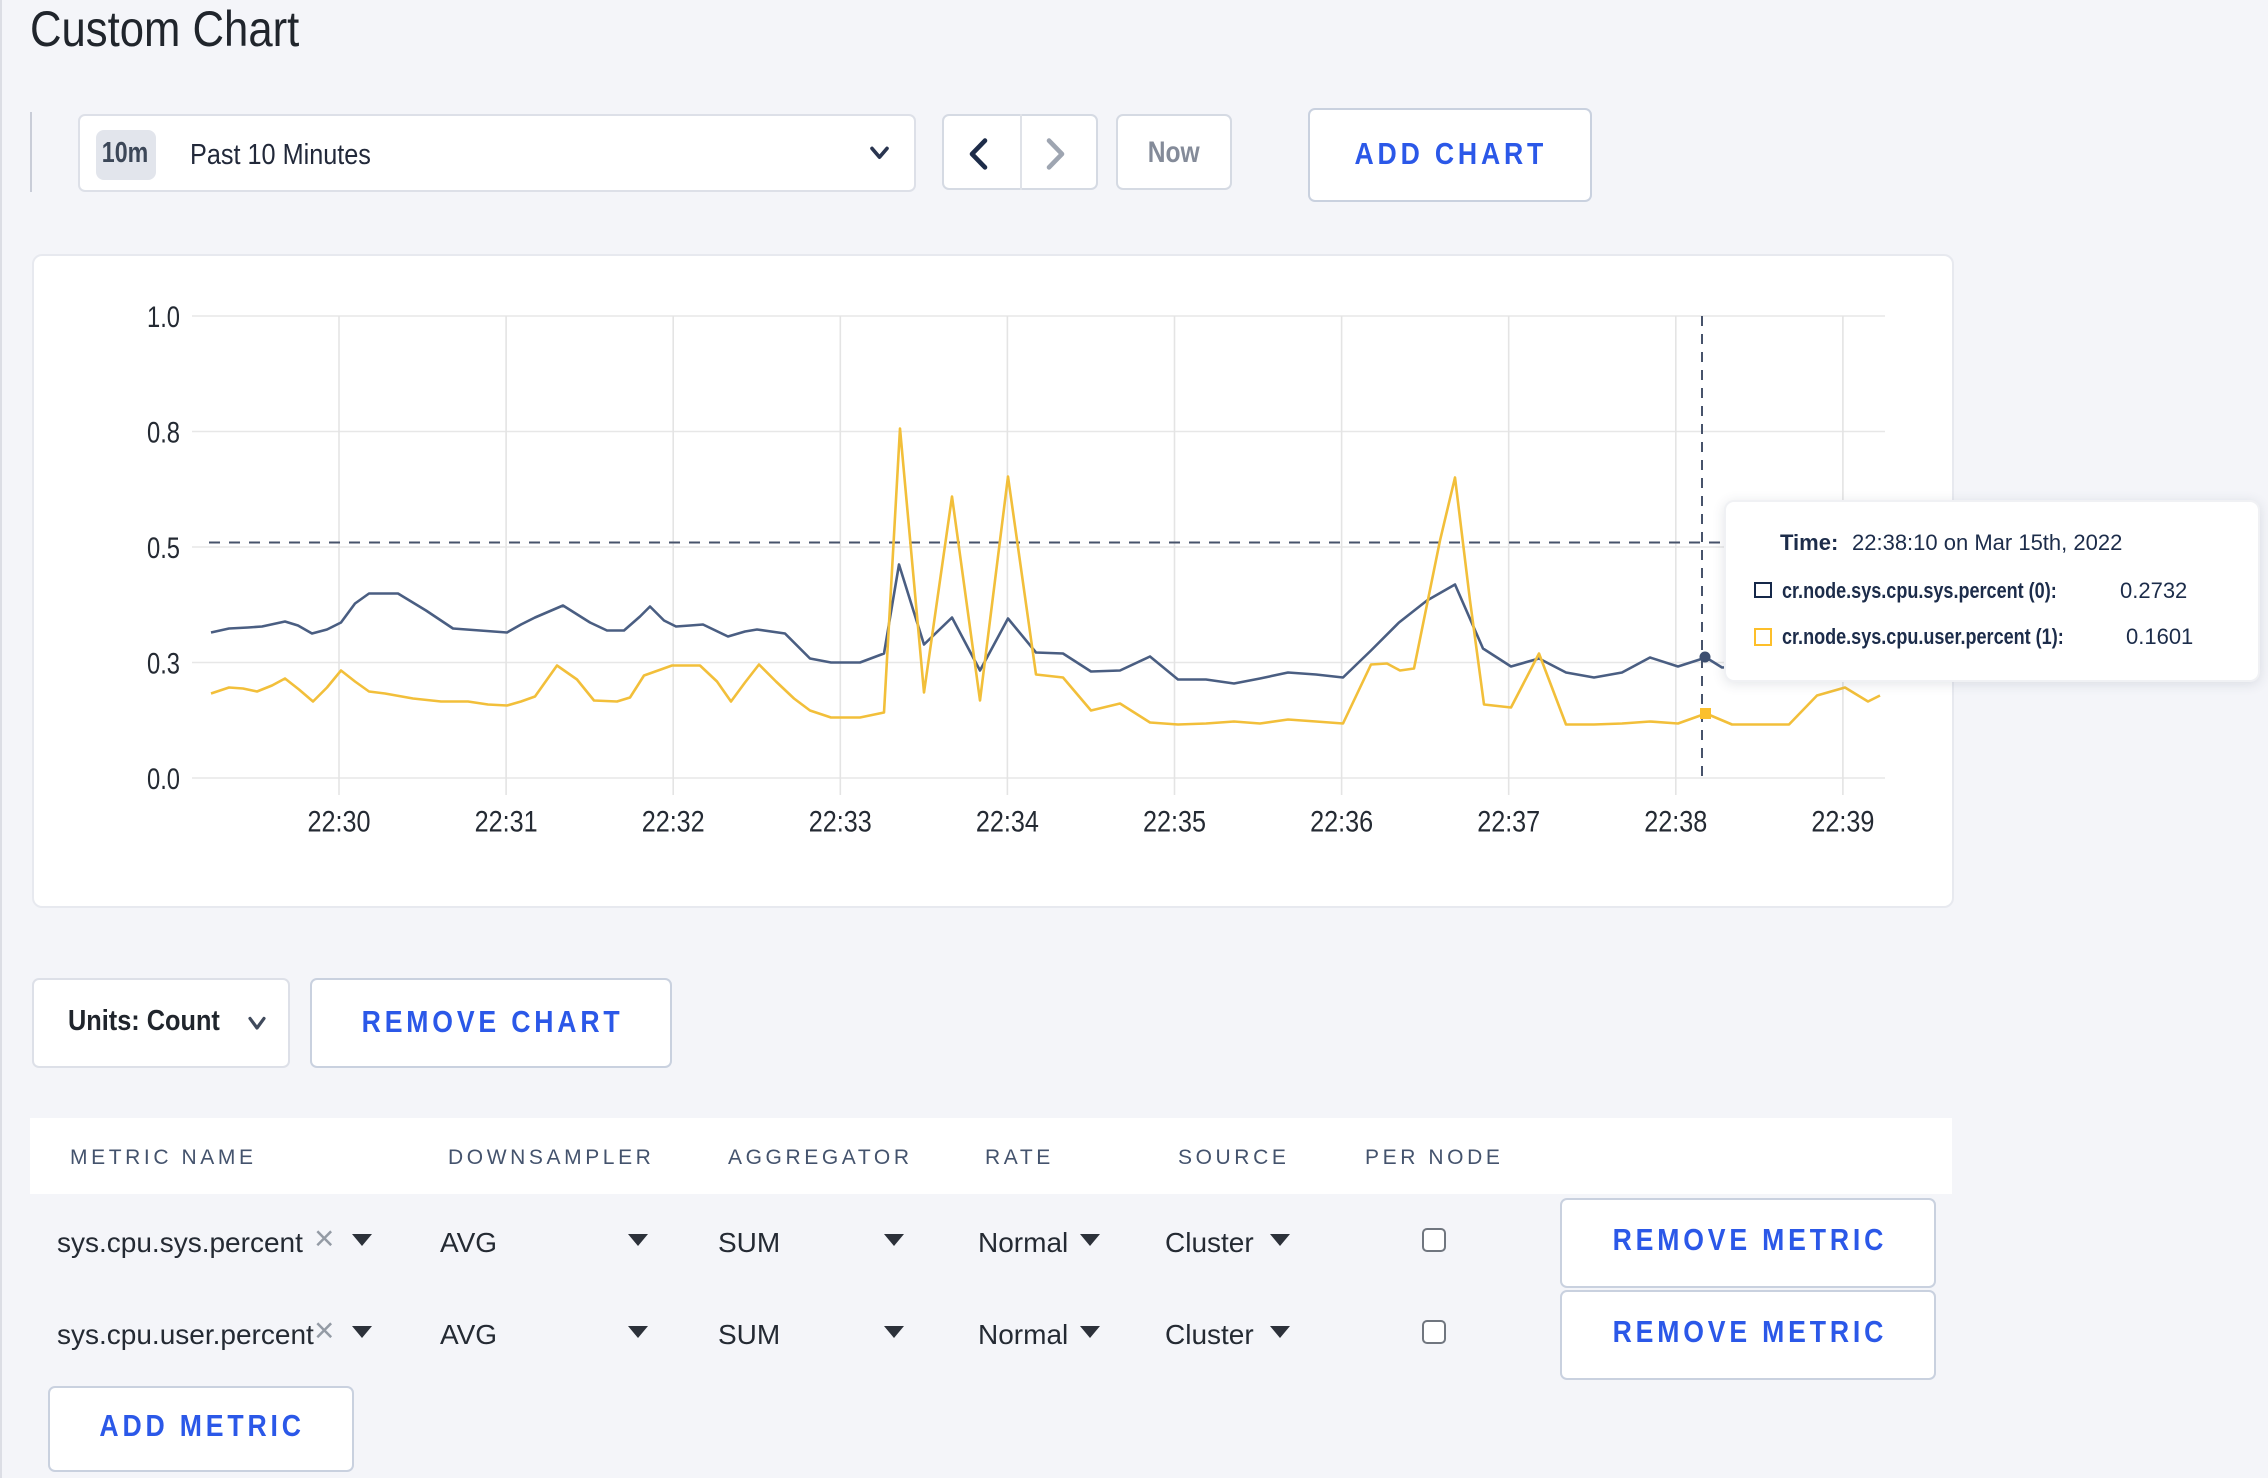 The image size is (2268, 1478). What do you see at coordinates (1675, 821) in the screenshot?
I see `svg-text: 22:38` at bounding box center [1675, 821].